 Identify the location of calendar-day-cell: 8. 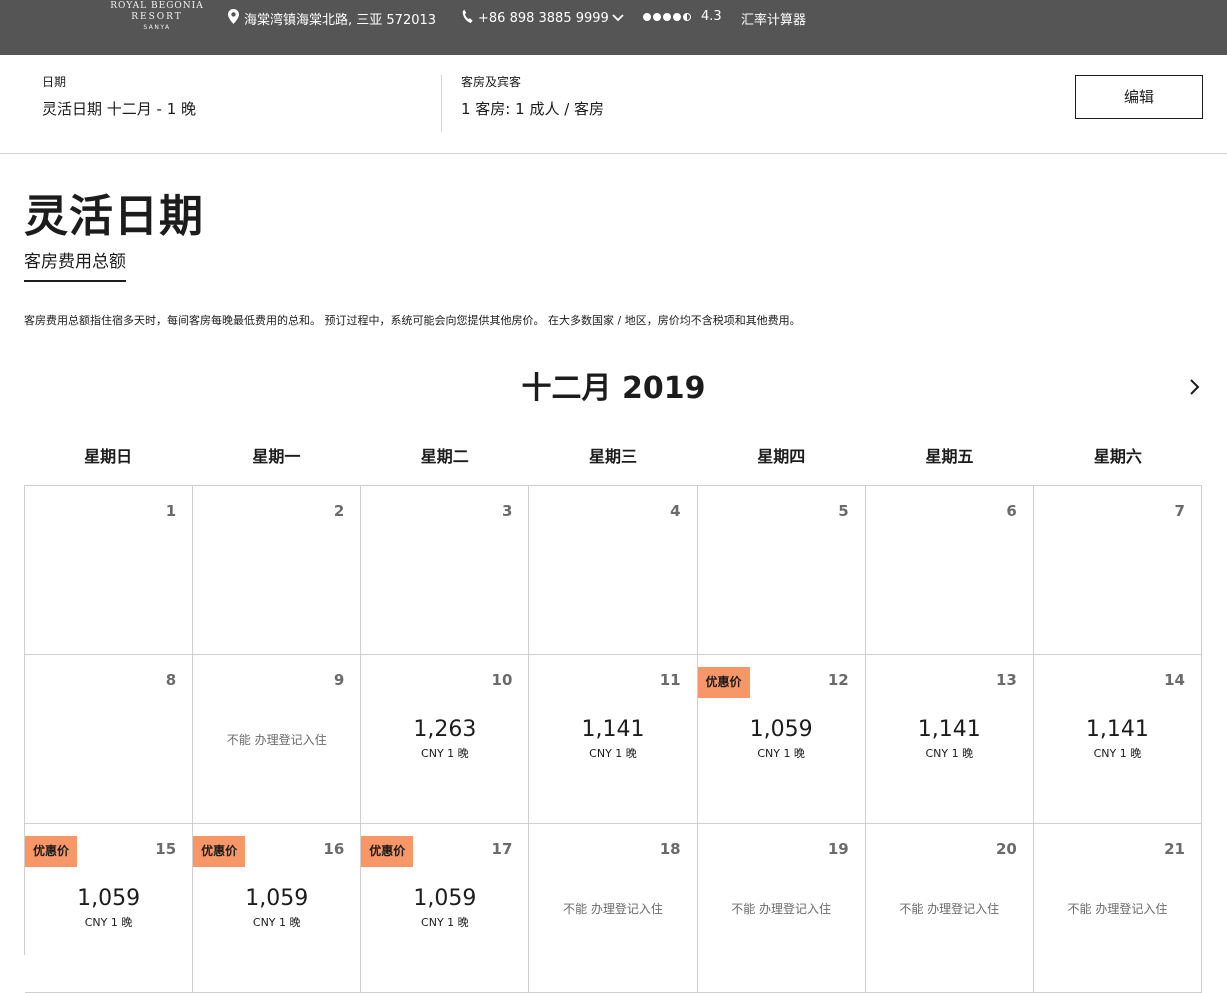
(109, 739).